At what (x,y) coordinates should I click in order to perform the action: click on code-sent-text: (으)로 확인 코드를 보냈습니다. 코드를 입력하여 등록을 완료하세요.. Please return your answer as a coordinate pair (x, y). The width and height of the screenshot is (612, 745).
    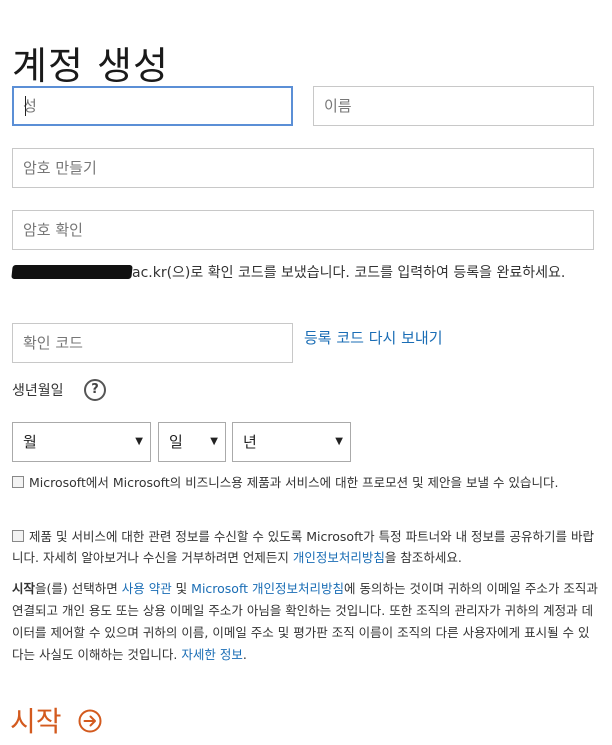
    Looking at the image, I should click on (366, 273).